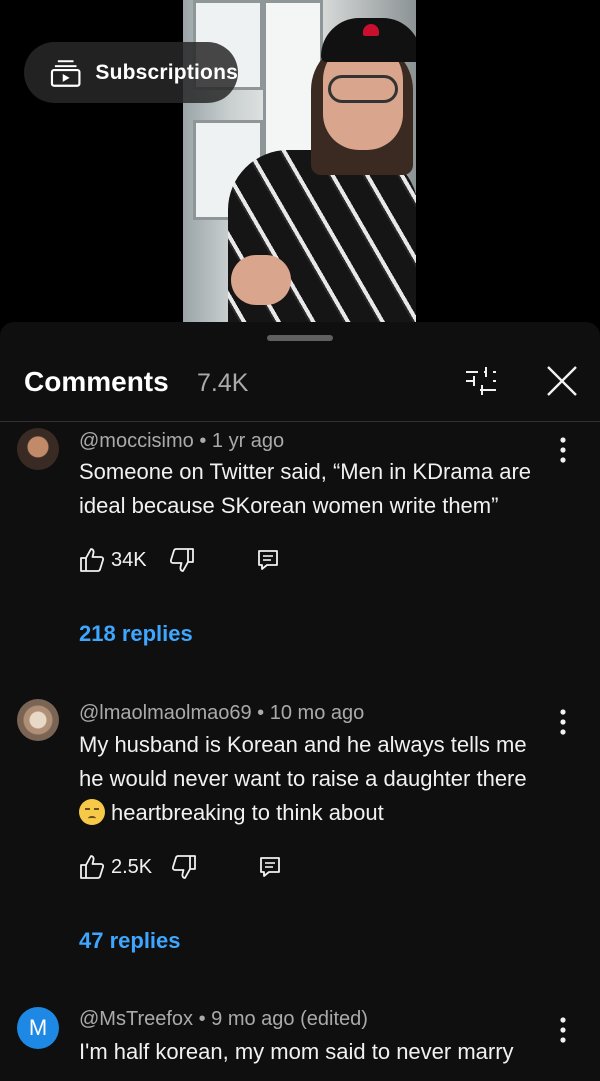 This screenshot has height=1081, width=600. I want to click on comment-meta: @MsTreefox • 9 mo ago (edited), so click(223, 1019).